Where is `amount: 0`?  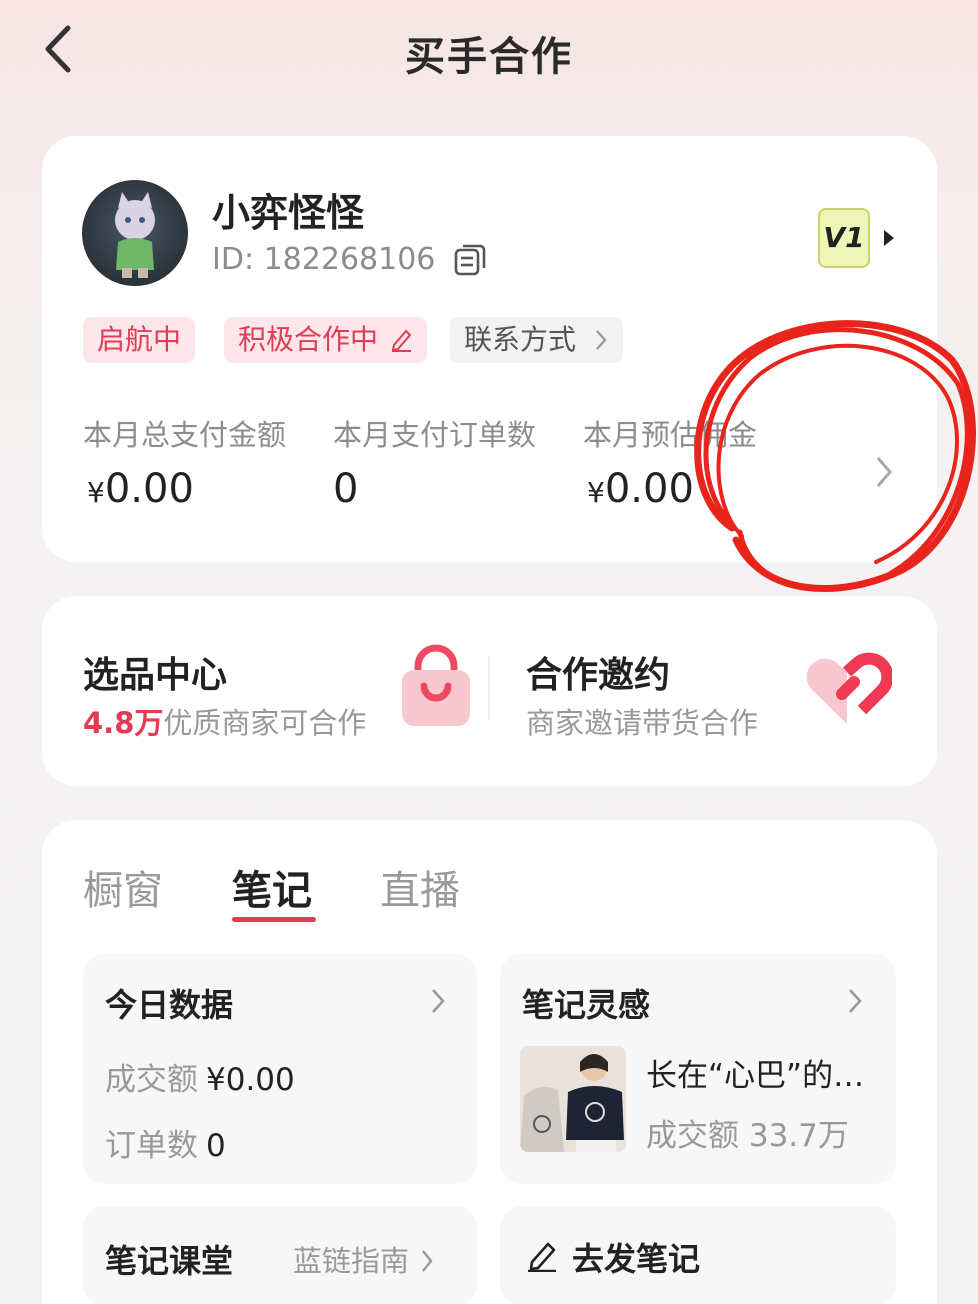
amount: 0 is located at coordinates (346, 489).